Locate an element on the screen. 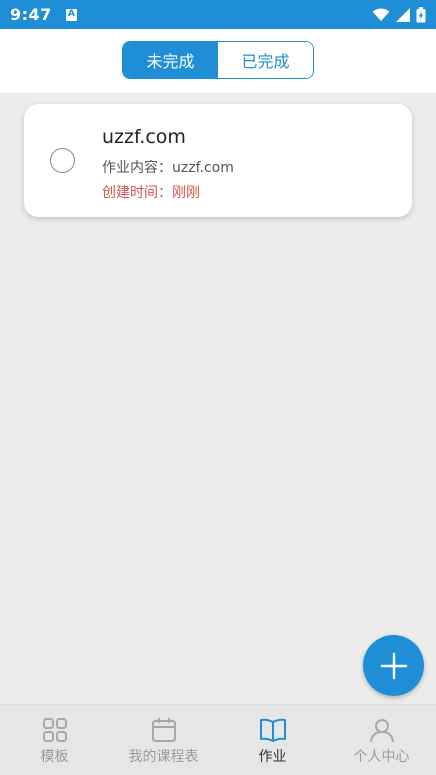  battery-charging-icon is located at coordinates (421, 14).